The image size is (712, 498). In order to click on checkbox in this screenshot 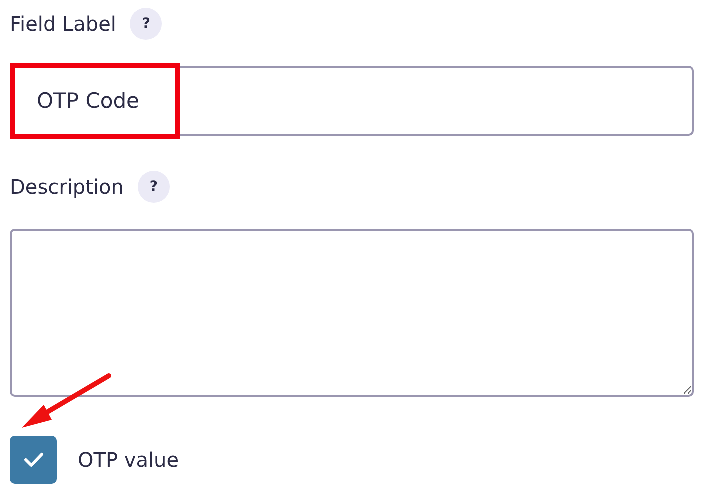, I will do `click(33, 460)`.